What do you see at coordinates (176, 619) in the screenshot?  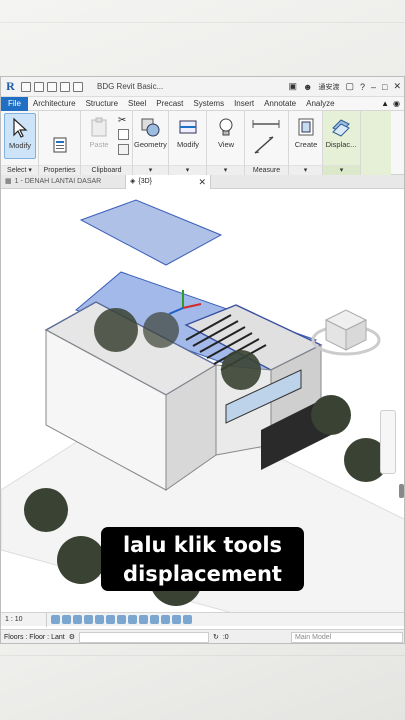 I see `analytical-model-icon` at bounding box center [176, 619].